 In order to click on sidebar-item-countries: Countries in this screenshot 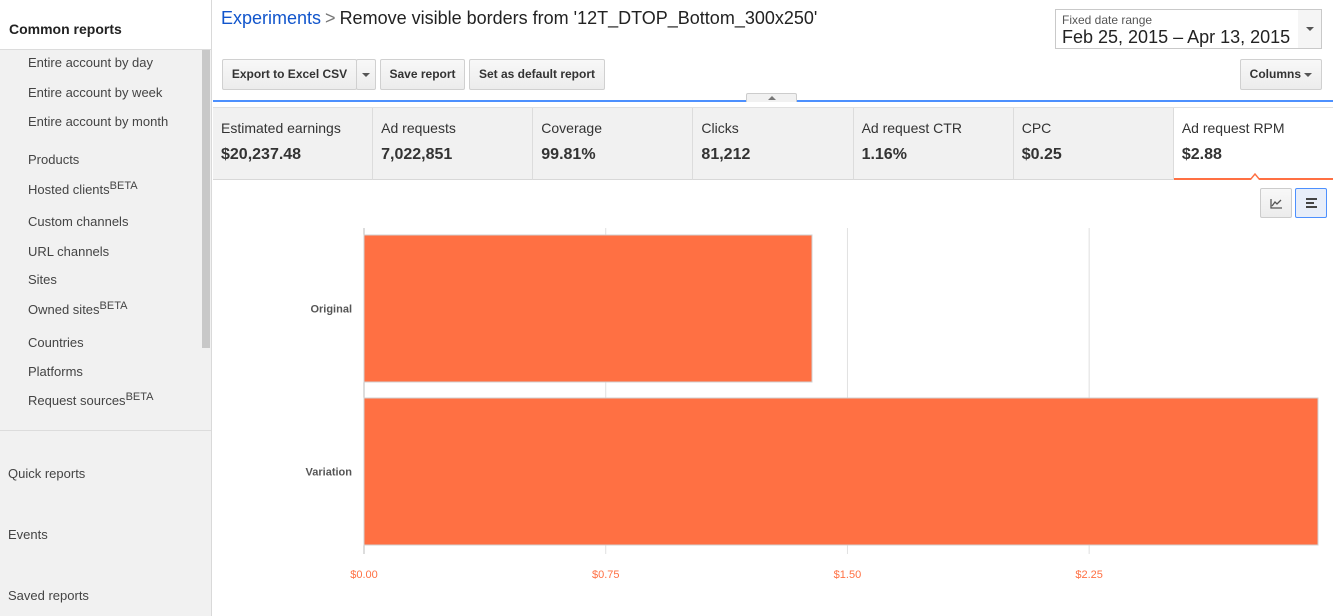, I will do `click(56, 342)`.